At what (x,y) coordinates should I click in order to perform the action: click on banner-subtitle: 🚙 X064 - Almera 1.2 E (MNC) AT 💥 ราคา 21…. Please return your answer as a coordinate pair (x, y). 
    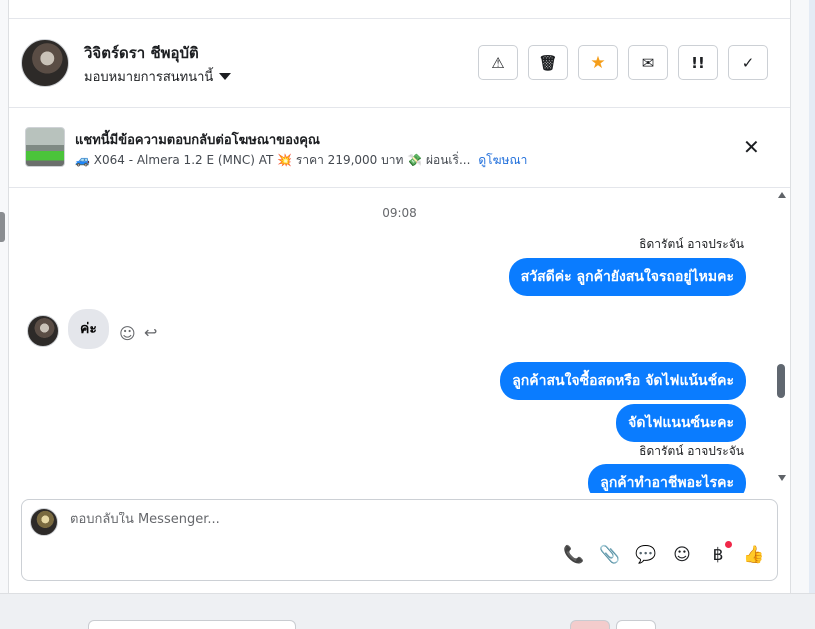
    Looking at the image, I should click on (301, 160).